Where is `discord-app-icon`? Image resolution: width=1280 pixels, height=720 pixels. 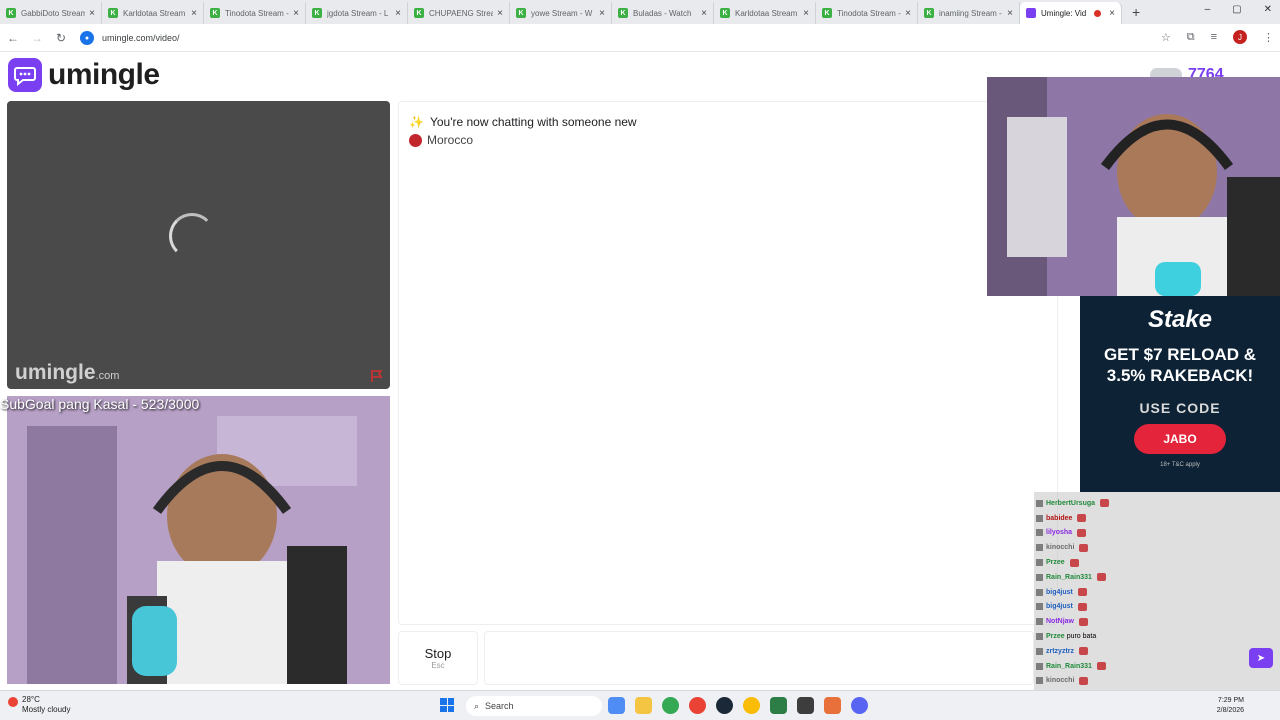
discord-app-icon is located at coordinates (859, 705).